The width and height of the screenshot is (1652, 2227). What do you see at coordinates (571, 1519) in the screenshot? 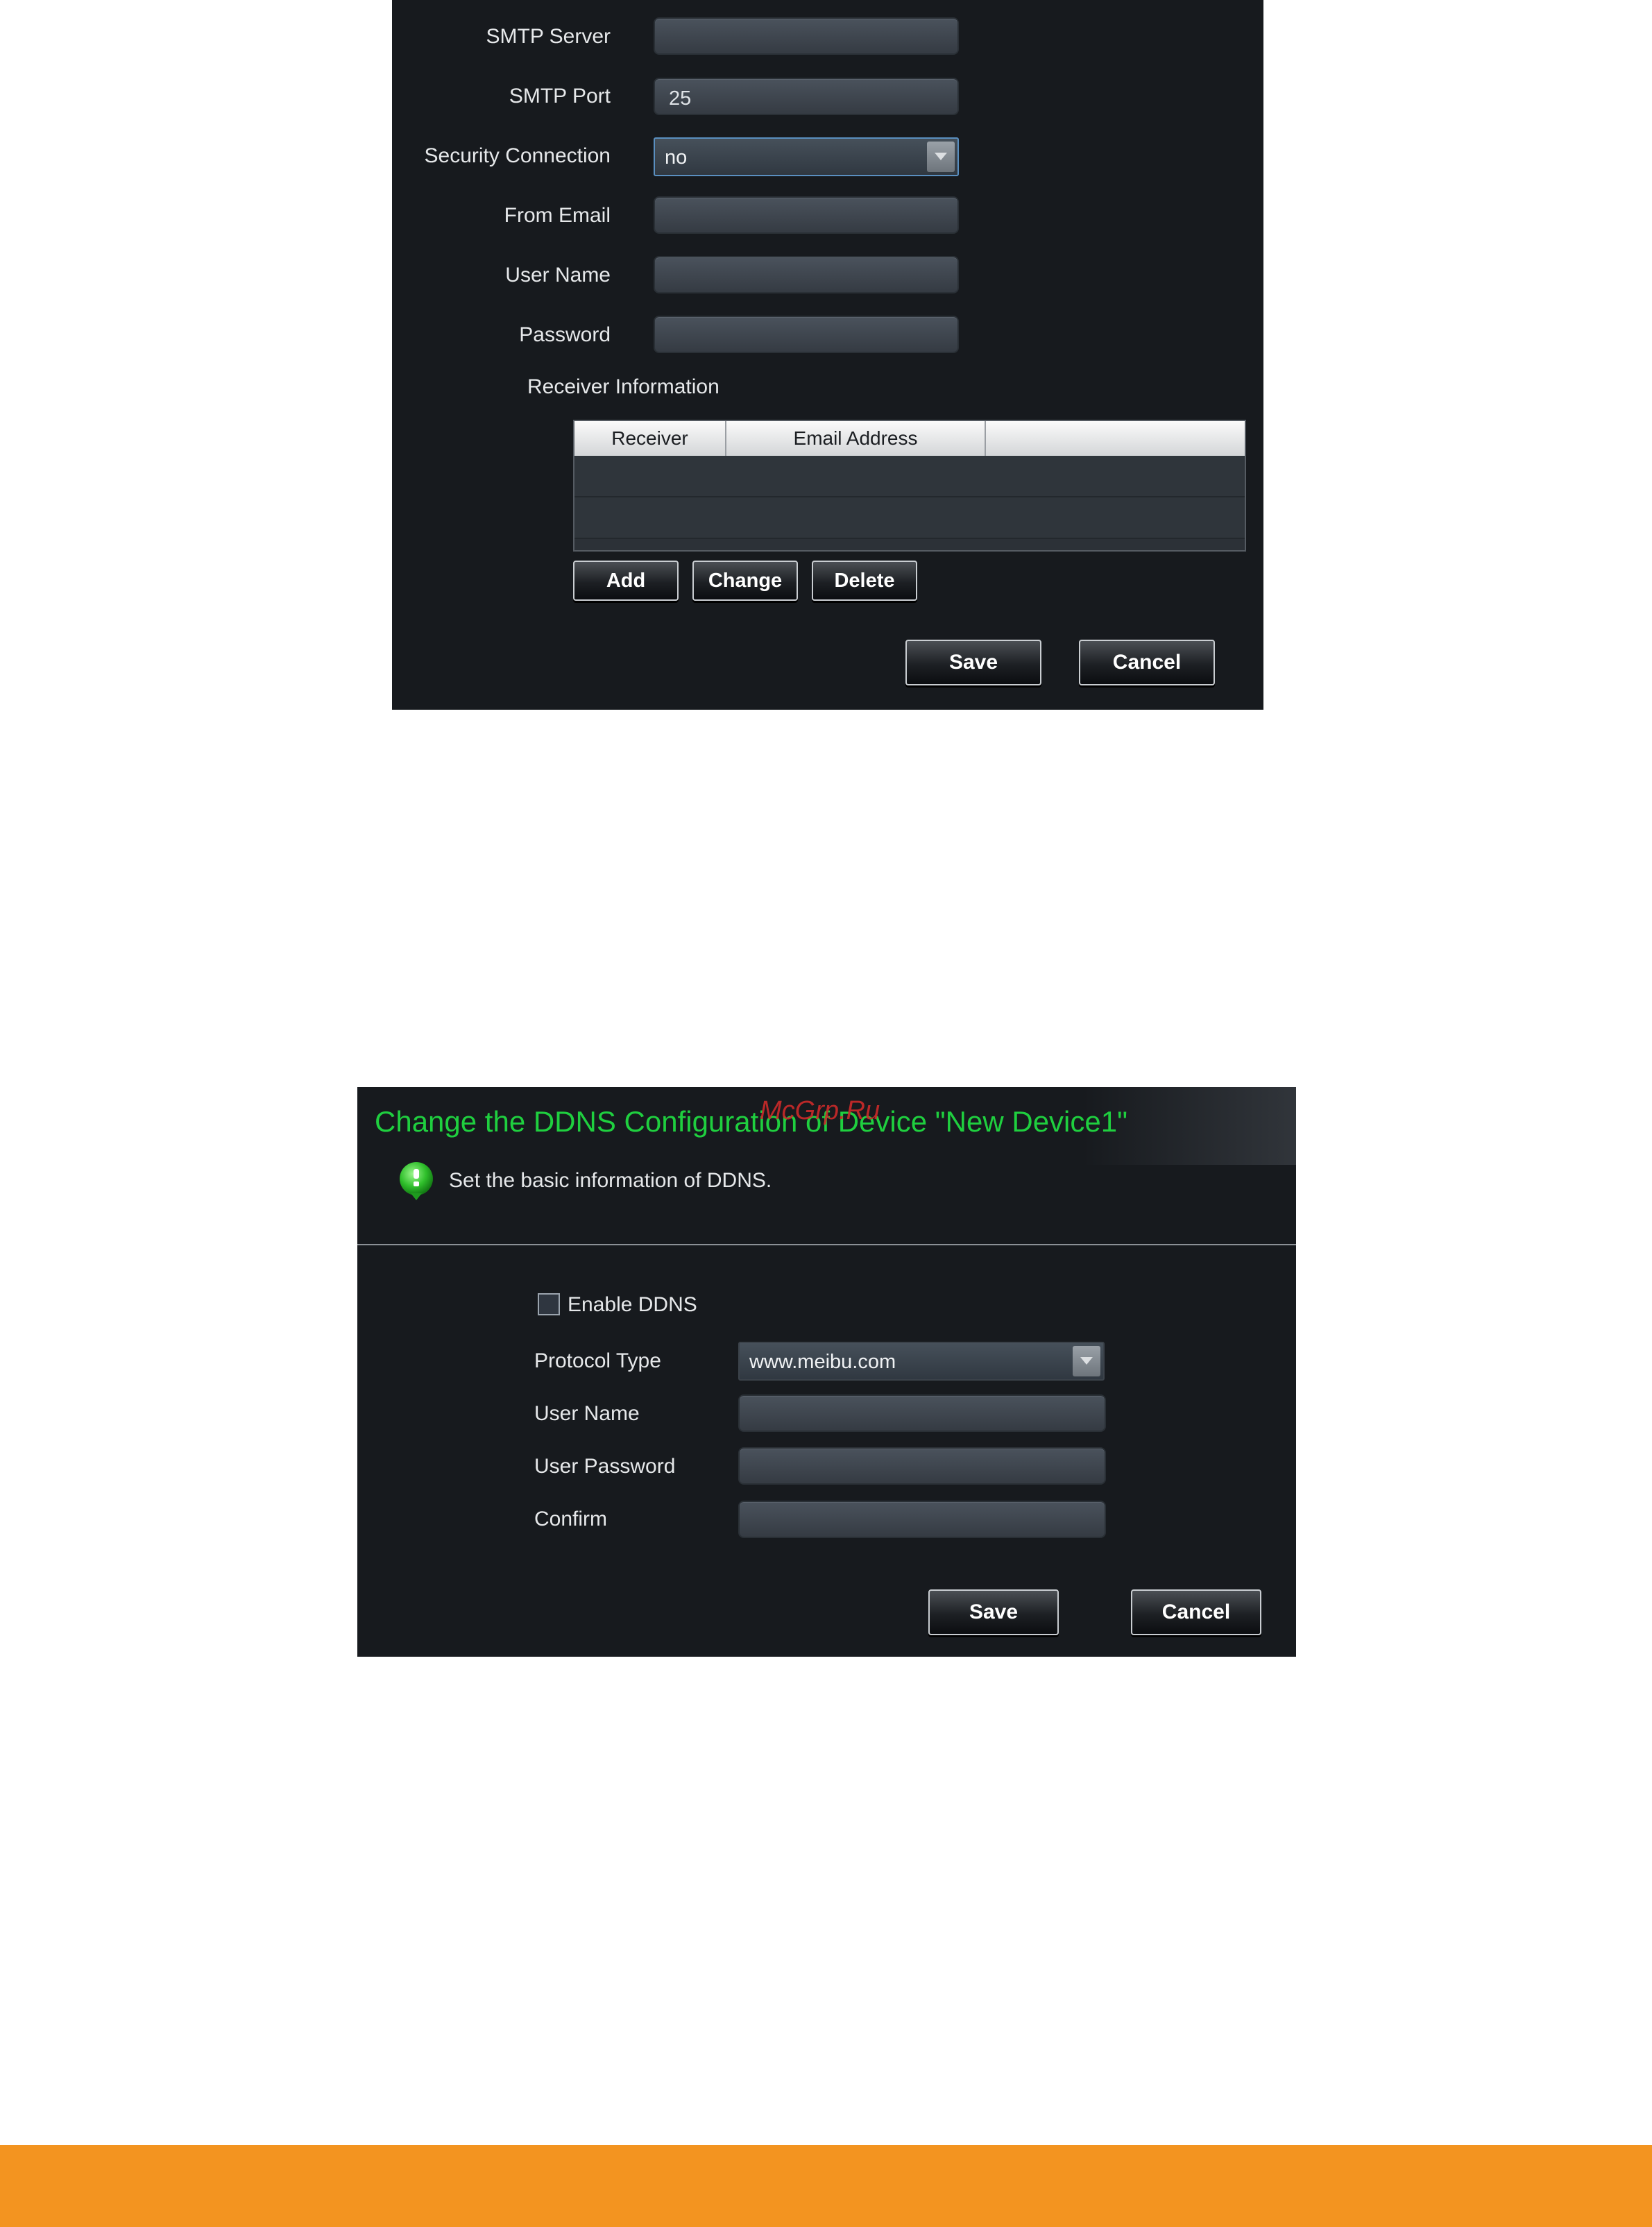
I see `ddns-confirm-label: Confirm` at bounding box center [571, 1519].